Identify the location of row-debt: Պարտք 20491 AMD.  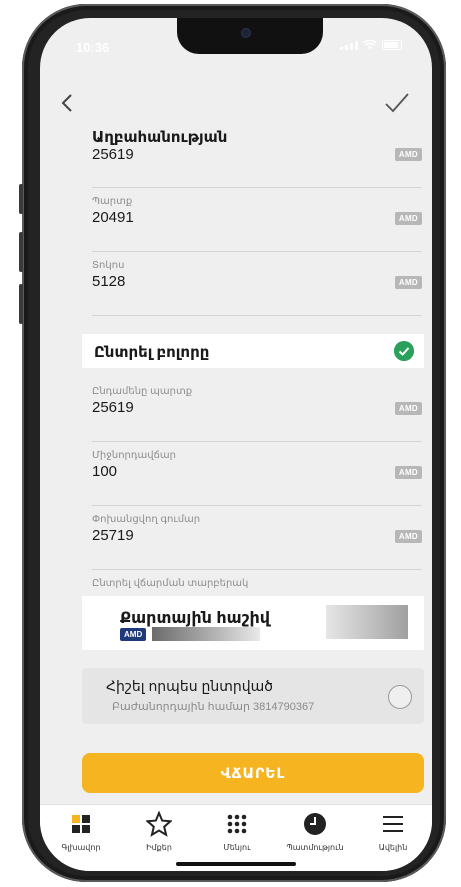
(257, 224).